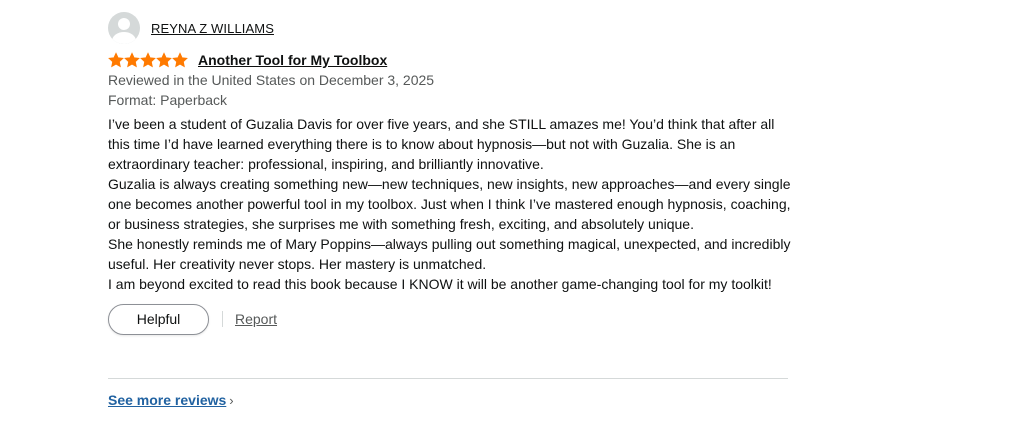 This screenshot has height=428, width=1011. Describe the element at coordinates (256, 319) in the screenshot. I see `report-link: Report` at that location.